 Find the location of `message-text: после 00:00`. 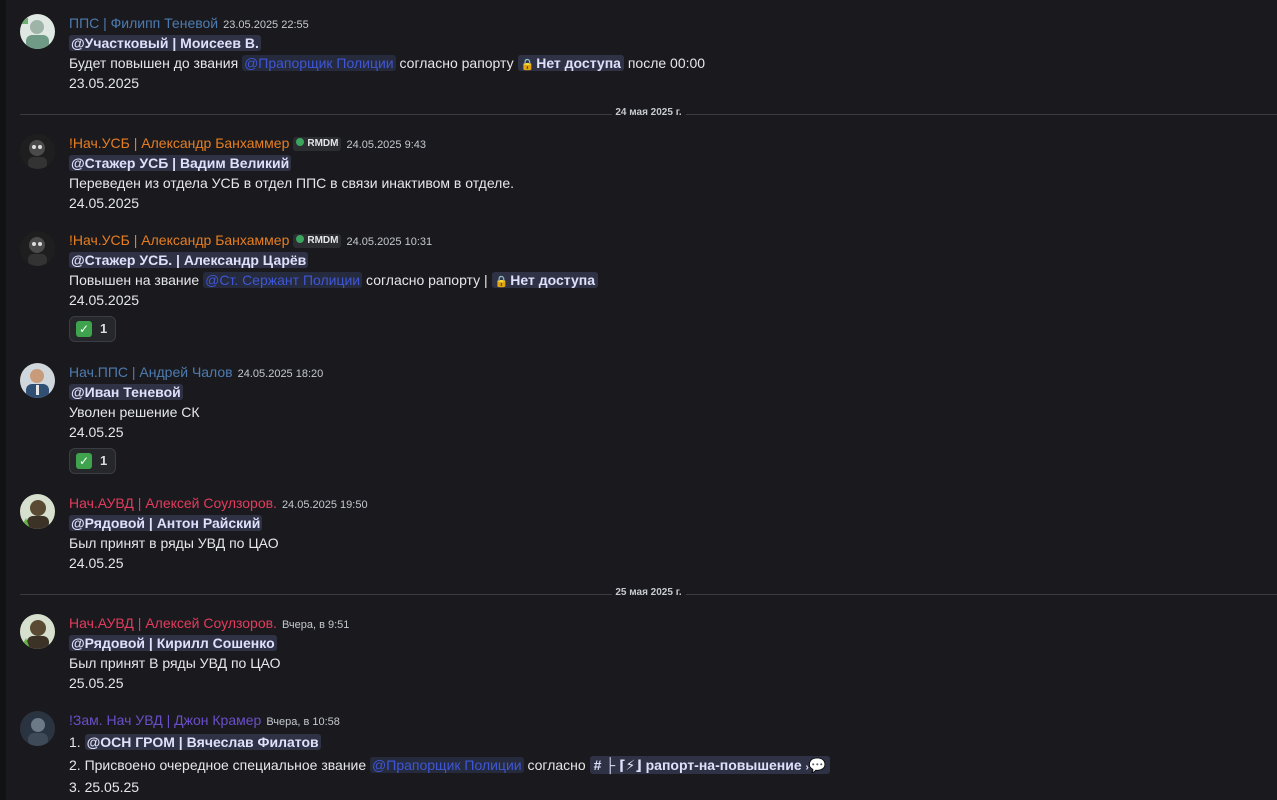

message-text: после 00:00 is located at coordinates (666, 63).